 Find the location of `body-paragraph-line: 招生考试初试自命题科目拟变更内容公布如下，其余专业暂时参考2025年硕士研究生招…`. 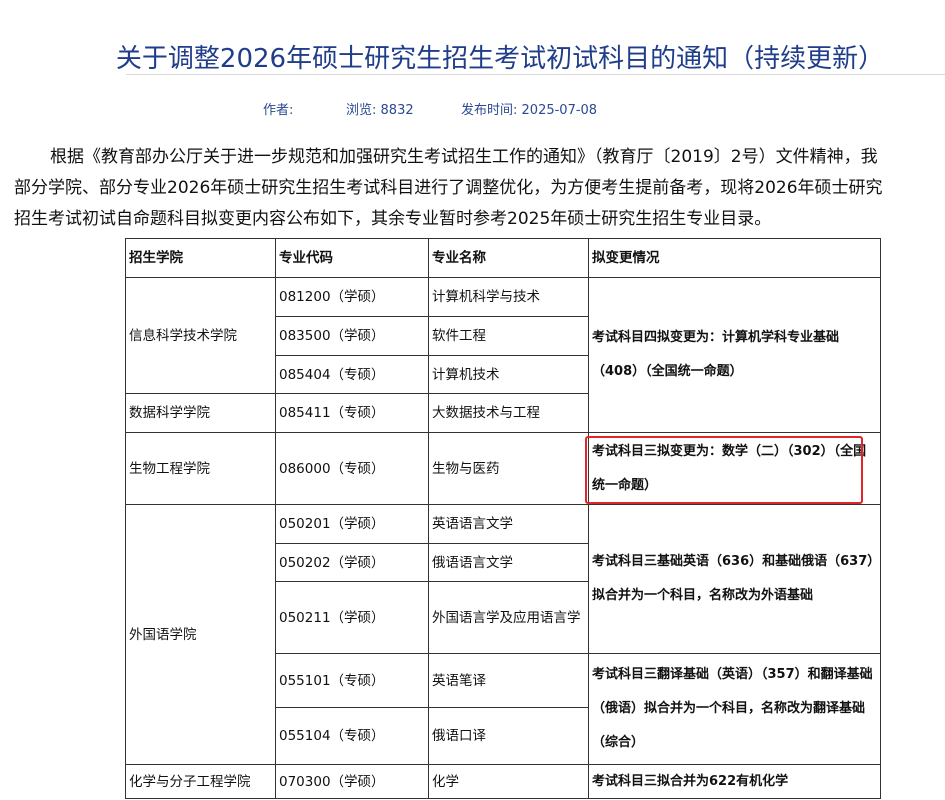

body-paragraph-line: 招生考试初试自命题科目拟变更内容公布如下，其余专业暂时参考2025年硕士研究生招… is located at coordinates (393, 219).